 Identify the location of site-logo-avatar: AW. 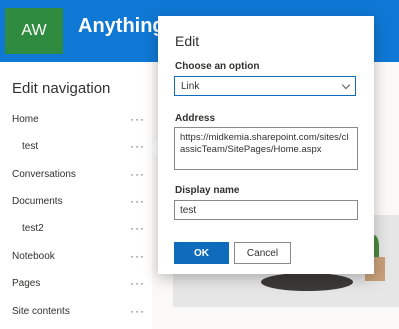
(34, 31).